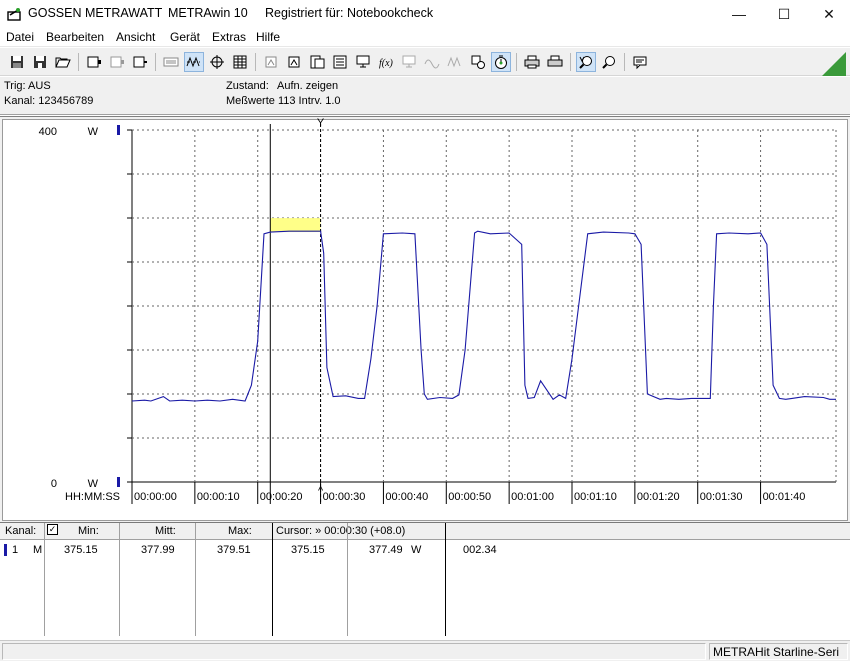  What do you see at coordinates (155, 497) in the screenshot?
I see `x-tick-label: 00:00:00` at bounding box center [155, 497].